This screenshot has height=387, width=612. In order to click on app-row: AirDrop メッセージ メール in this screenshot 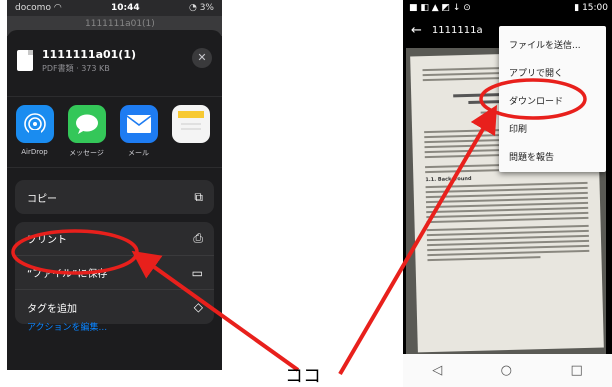, I will do `click(114, 132)`.